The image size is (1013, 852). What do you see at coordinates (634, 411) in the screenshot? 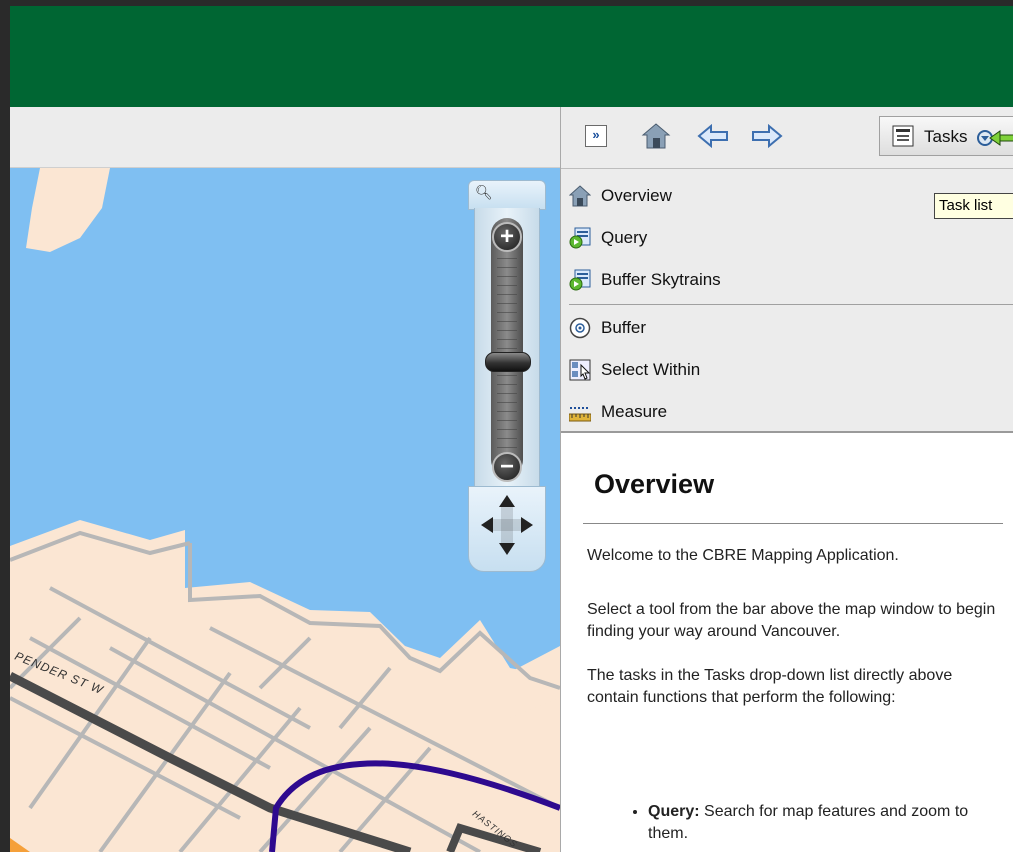
I see `menu-item-label: Measure` at bounding box center [634, 411].